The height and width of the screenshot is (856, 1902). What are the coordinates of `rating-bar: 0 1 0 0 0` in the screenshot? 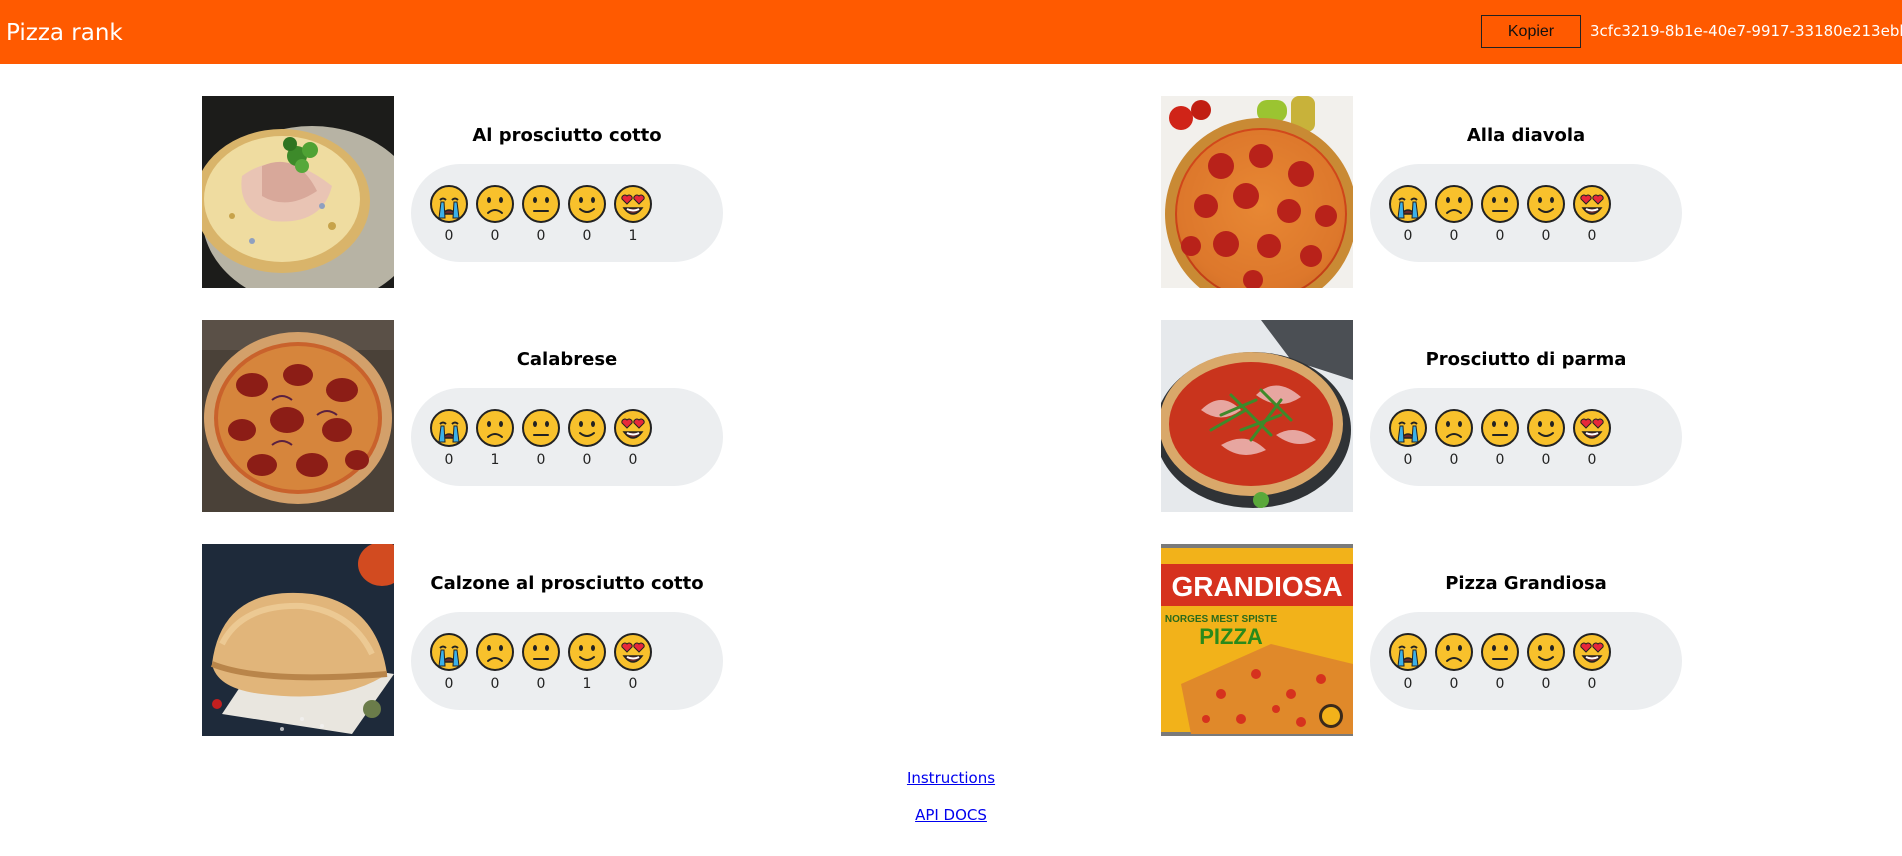 It's located at (567, 437).